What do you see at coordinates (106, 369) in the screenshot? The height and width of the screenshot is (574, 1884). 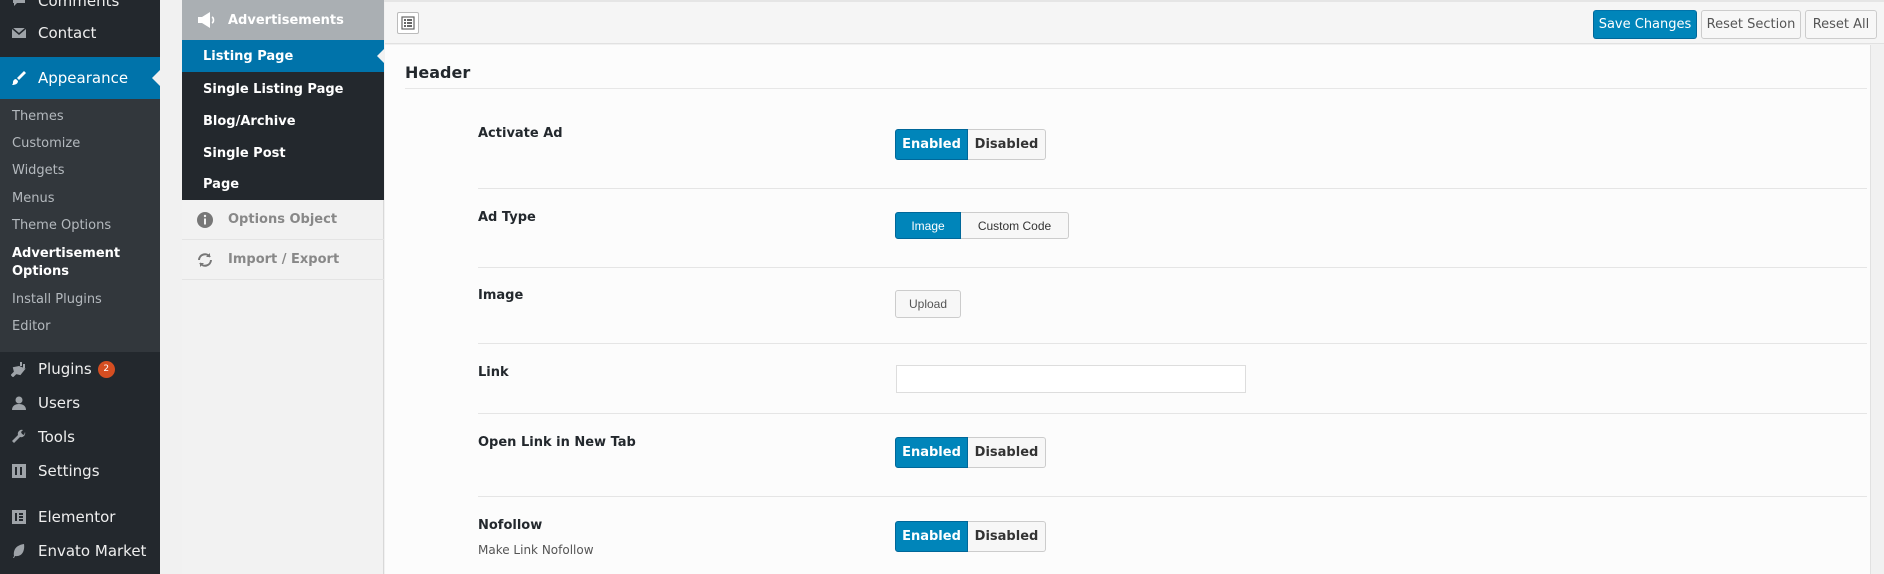 I see `plugins-update-badge: 2` at bounding box center [106, 369].